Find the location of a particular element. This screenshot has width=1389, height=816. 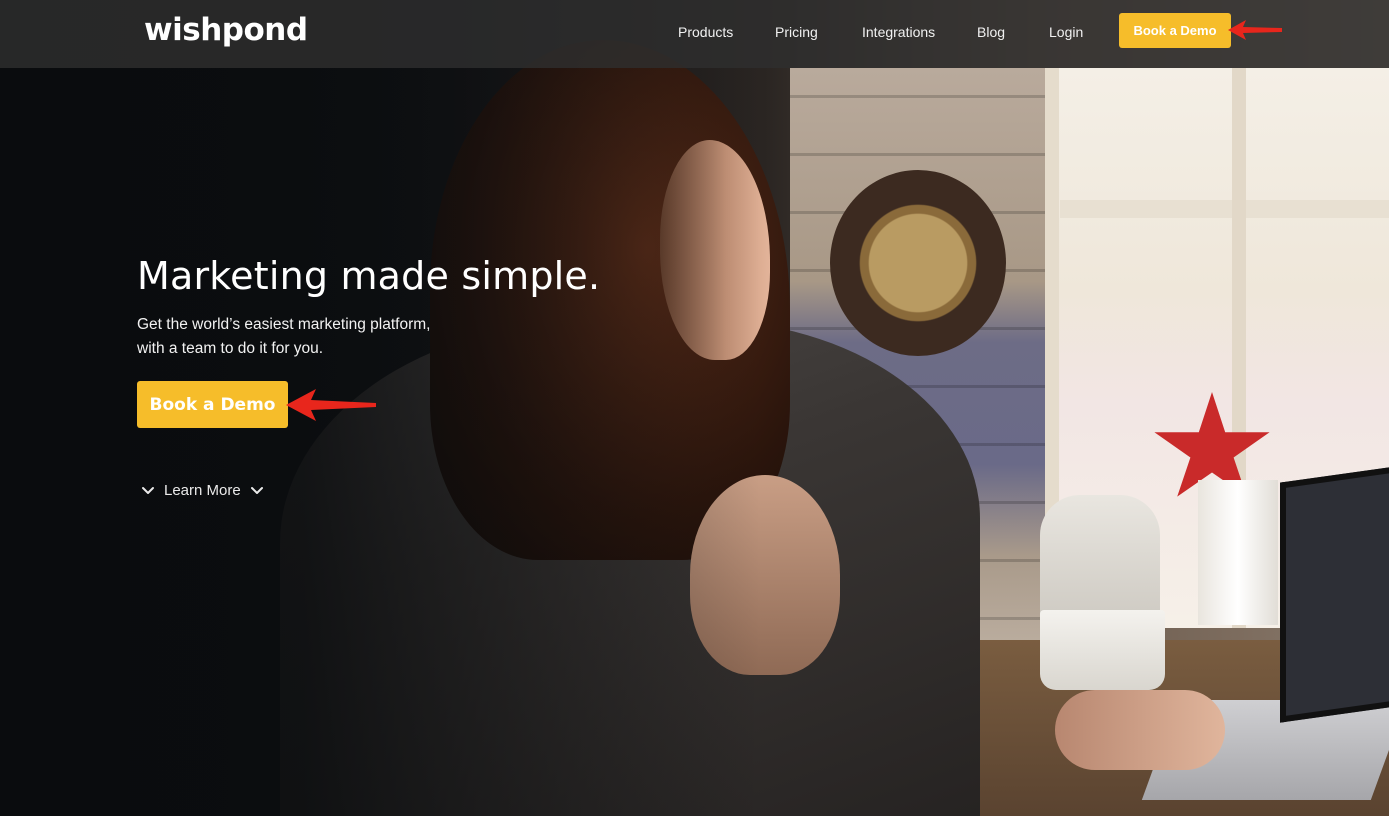

hero-subheading-line-2: with a team to do it for you. is located at coordinates (230, 348).